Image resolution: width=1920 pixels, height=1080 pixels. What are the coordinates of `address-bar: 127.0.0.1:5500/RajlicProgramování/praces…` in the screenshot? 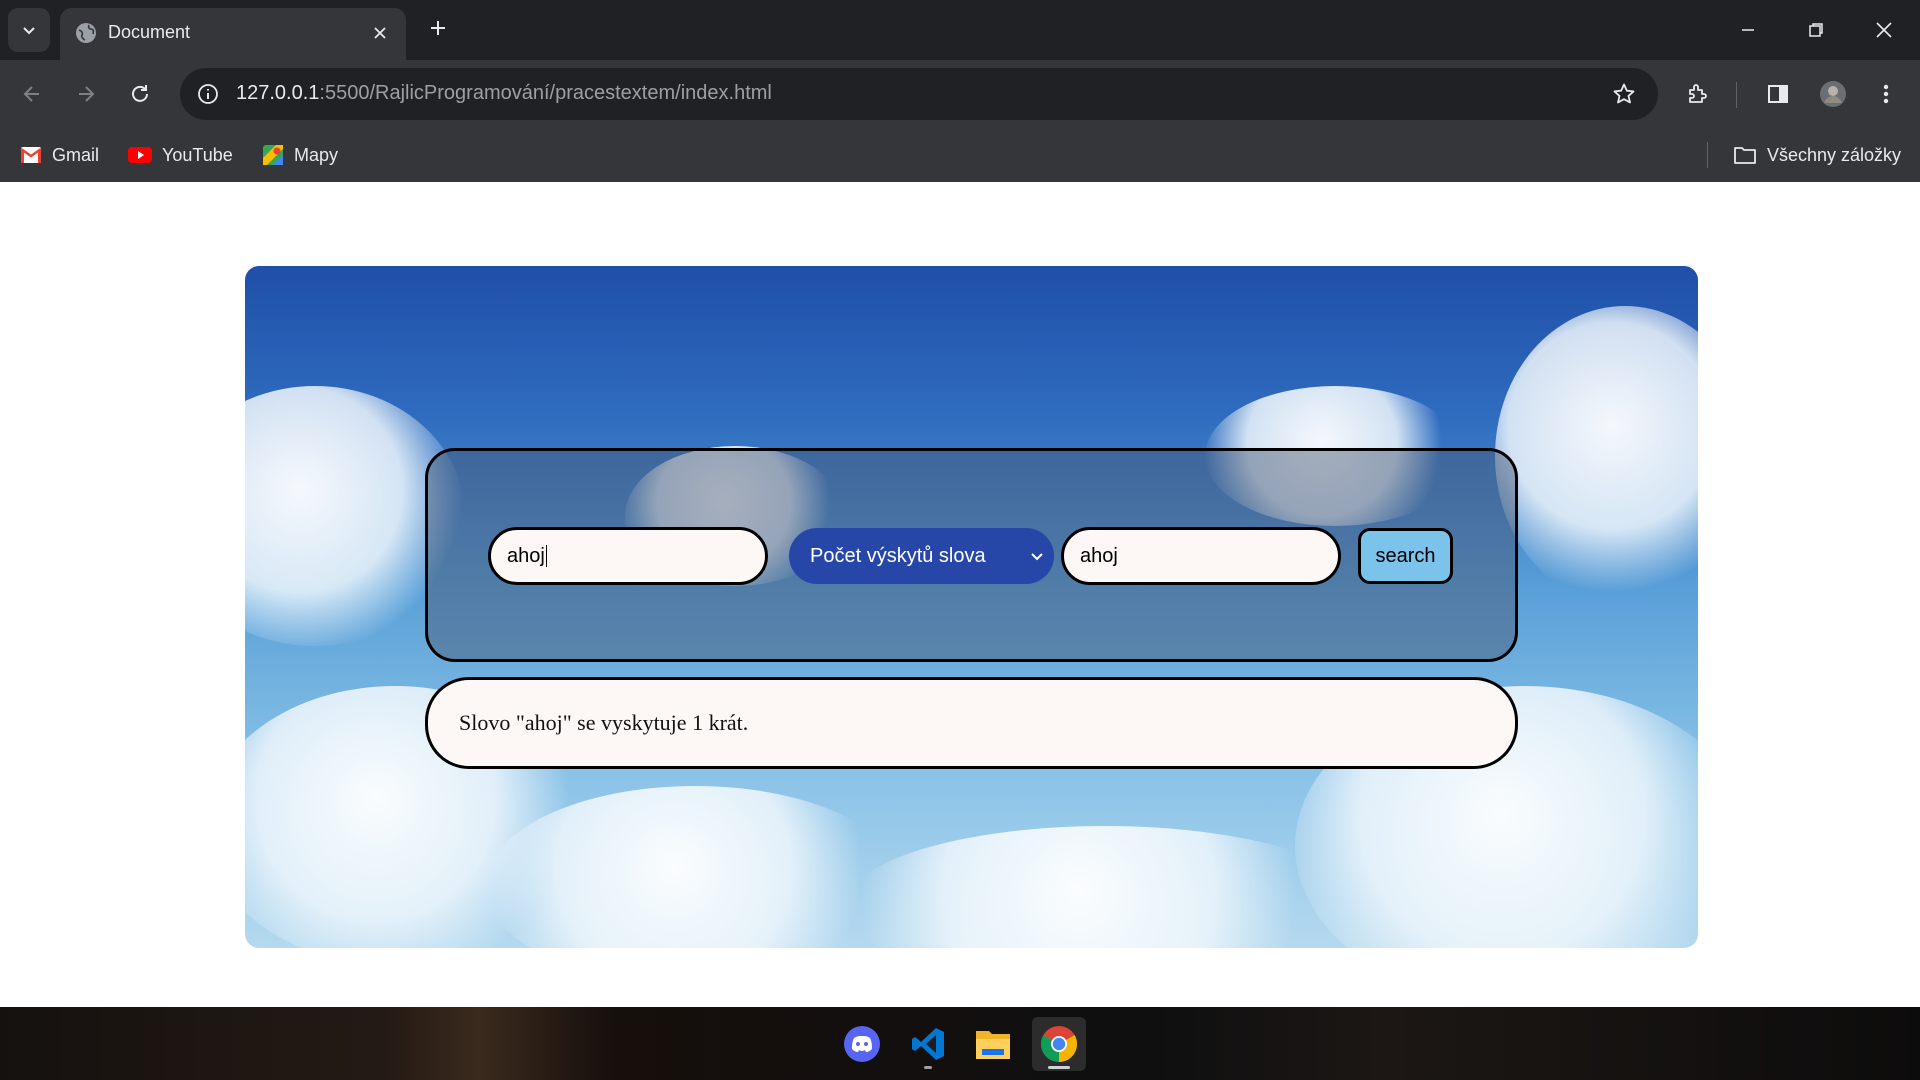 It's located at (919, 94).